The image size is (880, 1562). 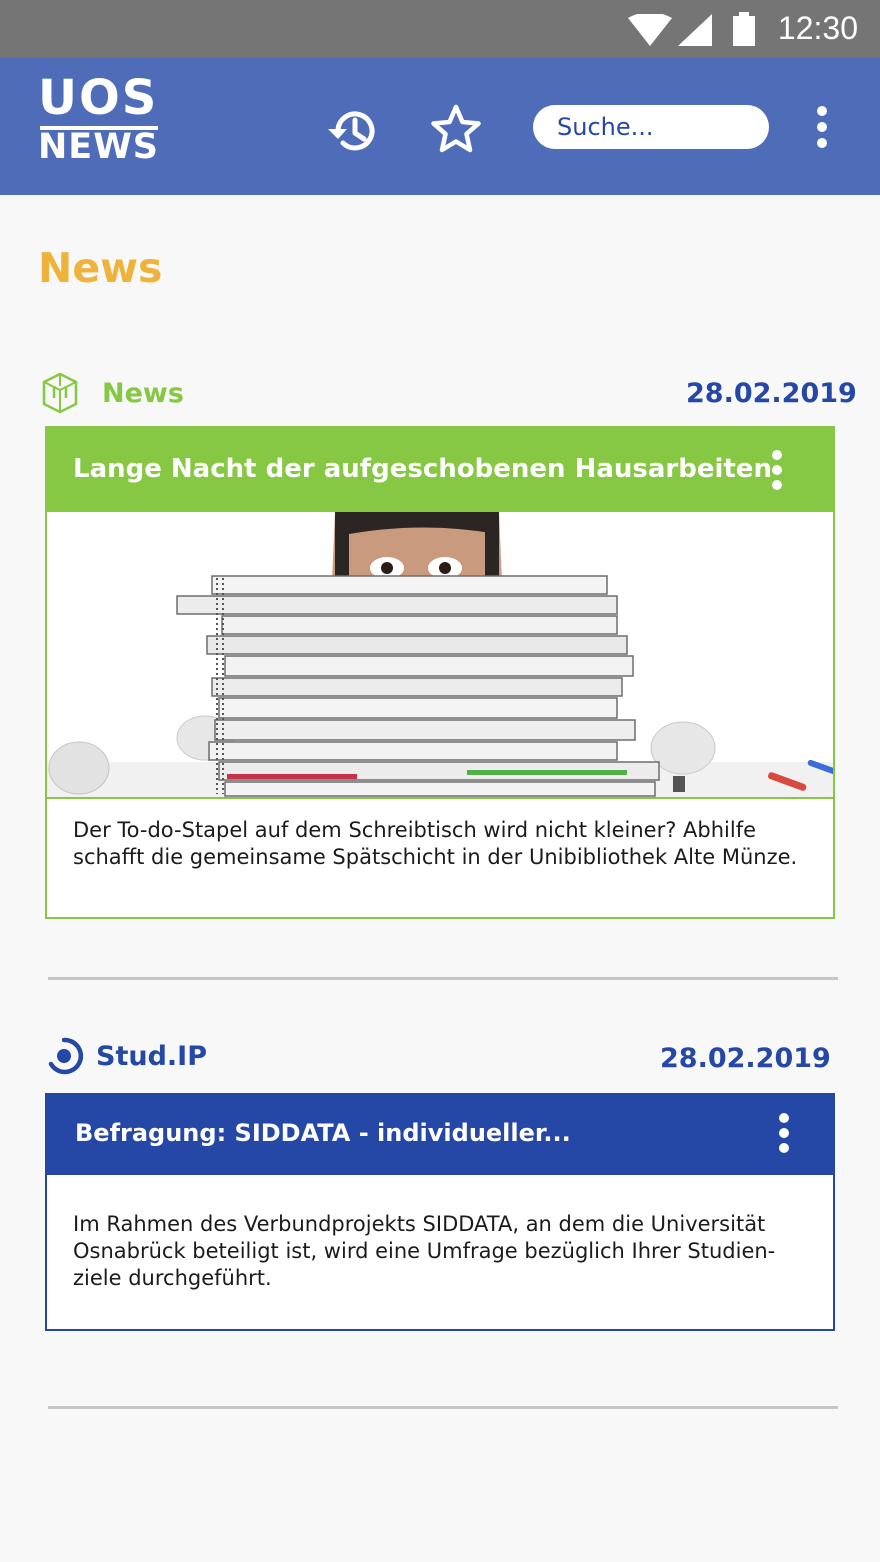 I want to click on wifi-icon, so click(x=650, y=30).